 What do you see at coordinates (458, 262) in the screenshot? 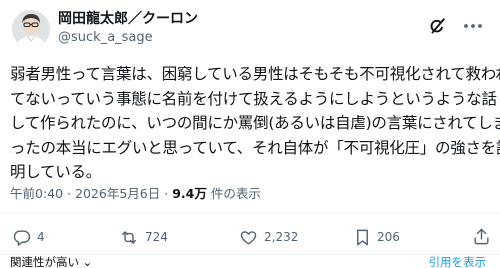
I see `view-quotes-link: 引用を表示` at bounding box center [458, 262].